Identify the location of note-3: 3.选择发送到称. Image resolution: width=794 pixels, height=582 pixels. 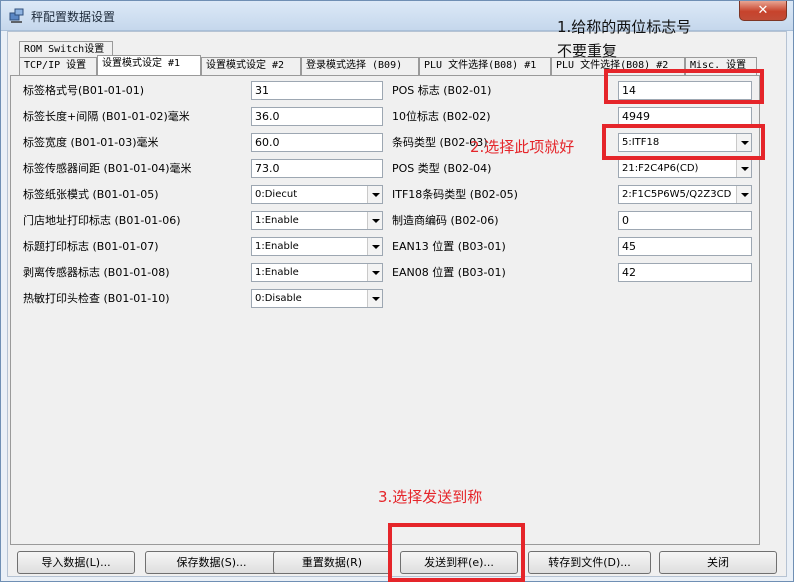
(430, 497).